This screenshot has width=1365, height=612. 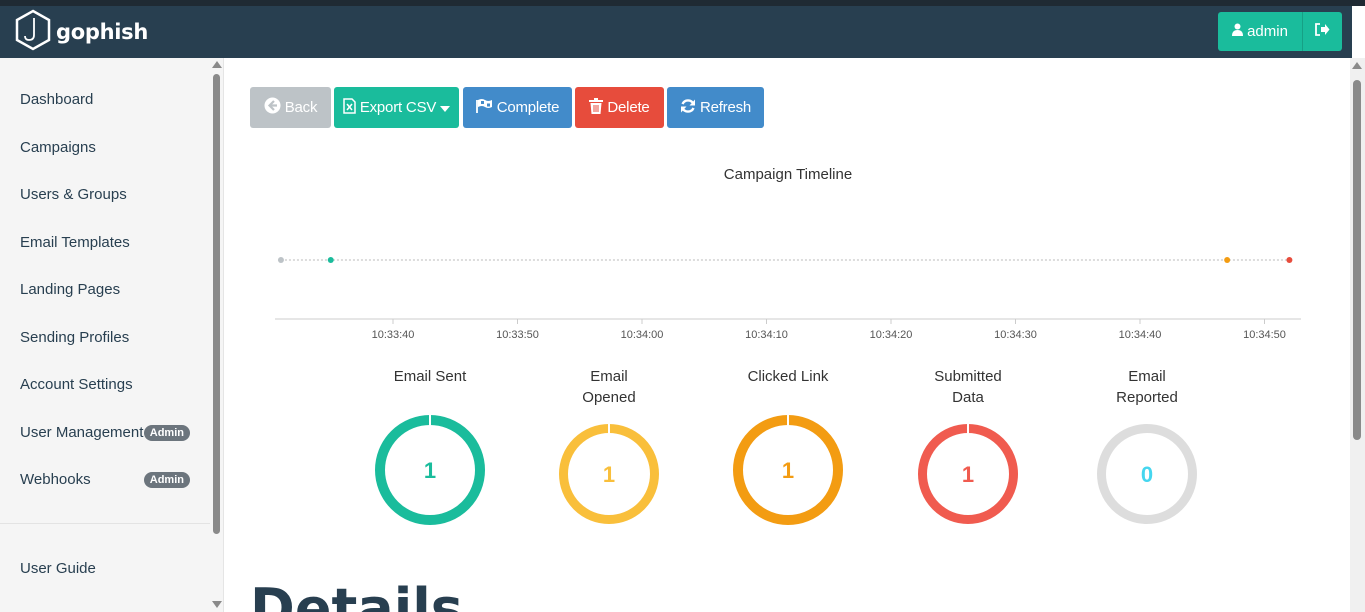 I want to click on stat-label: Submitted Data, so click(x=968, y=387).